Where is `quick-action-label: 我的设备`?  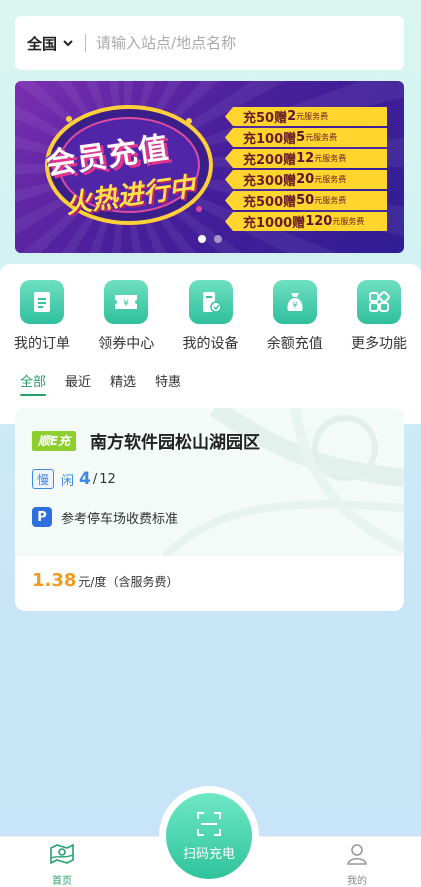
quick-action-label: 我的设备 is located at coordinates (210, 344).